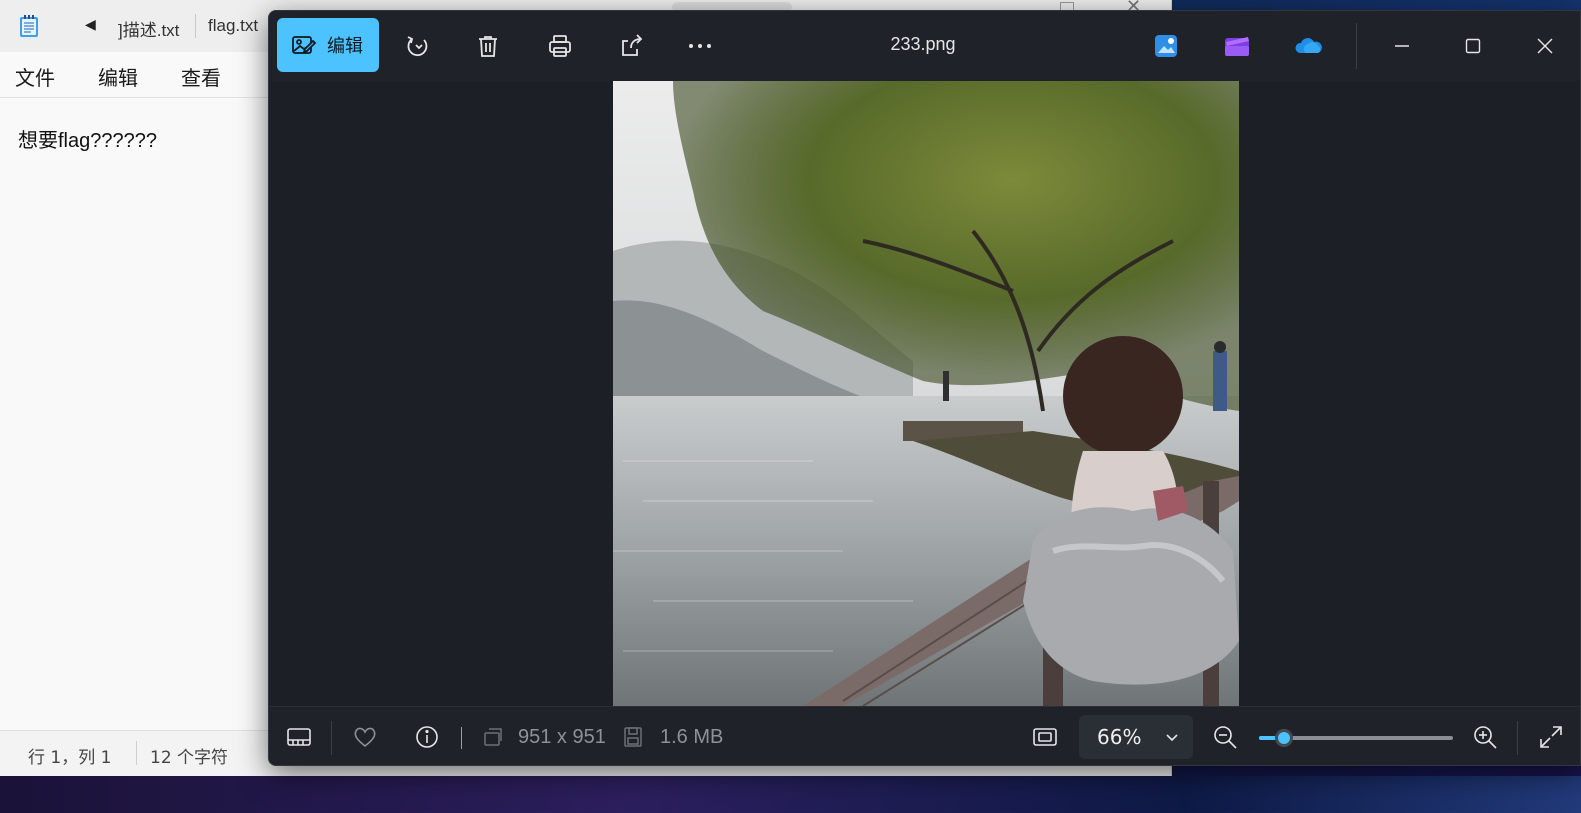 The height and width of the screenshot is (813, 1581). What do you see at coordinates (1356, 46) in the screenshot?
I see `toolbar-divider` at bounding box center [1356, 46].